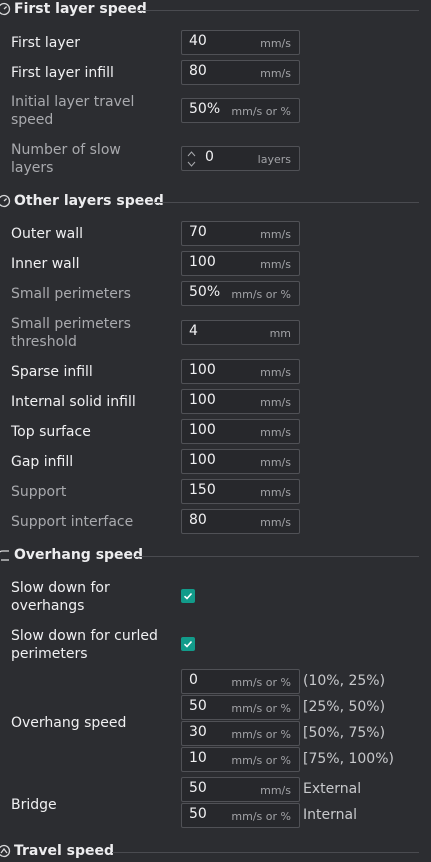 The image size is (431, 862). I want to click on small-perimeters-threshold-input: 4 mm, so click(240, 332).